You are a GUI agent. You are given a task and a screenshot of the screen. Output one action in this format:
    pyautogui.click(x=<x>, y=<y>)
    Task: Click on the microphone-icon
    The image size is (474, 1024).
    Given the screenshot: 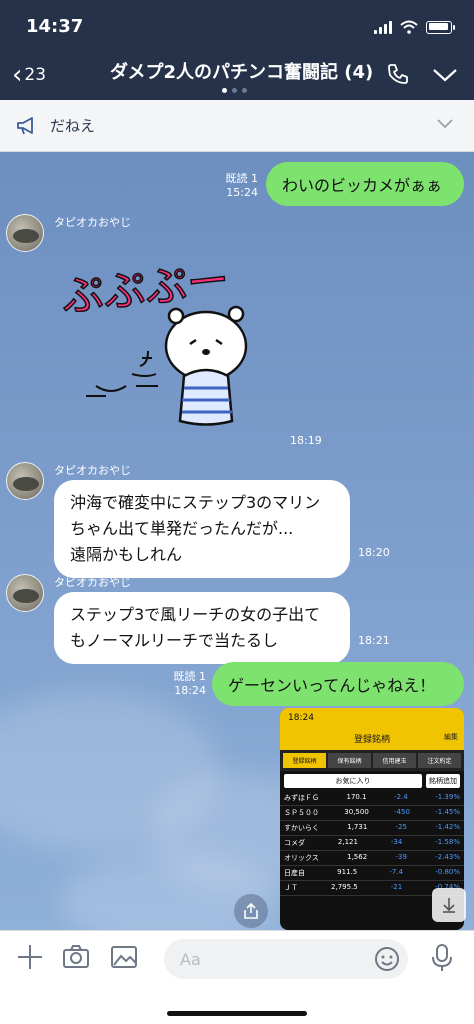 What is the action you would take?
    pyautogui.click(x=442, y=958)
    